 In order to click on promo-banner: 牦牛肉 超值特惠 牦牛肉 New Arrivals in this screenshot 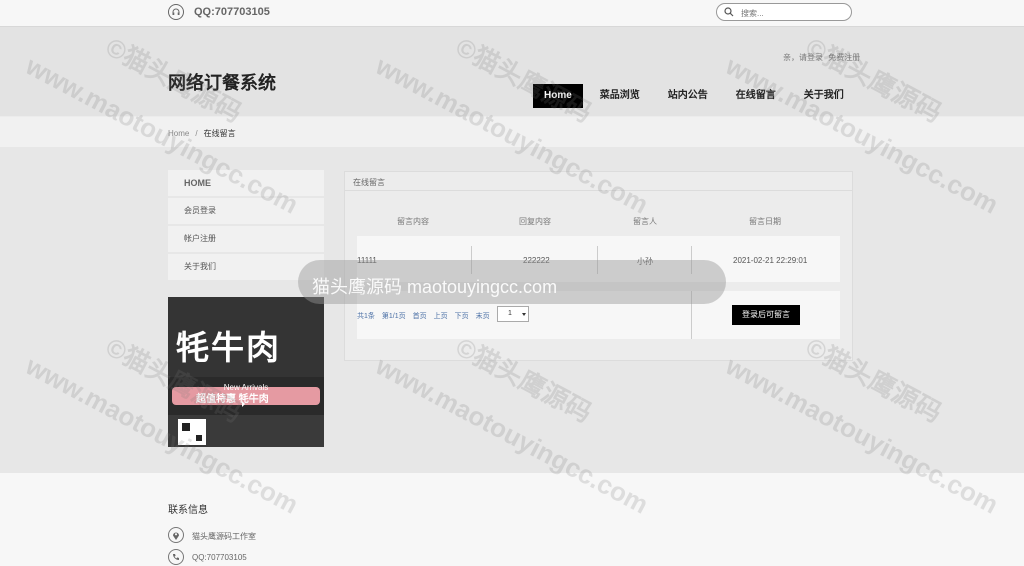, I will do `click(246, 372)`.